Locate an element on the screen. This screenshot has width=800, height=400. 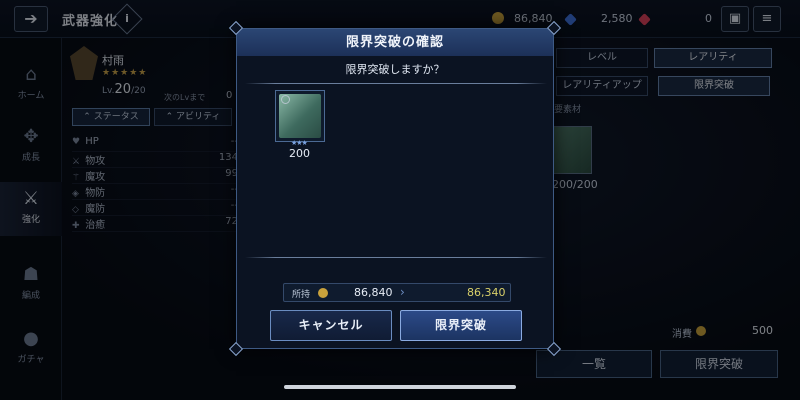
tab-ability: ⌃ アビリティ is located at coordinates (193, 117).